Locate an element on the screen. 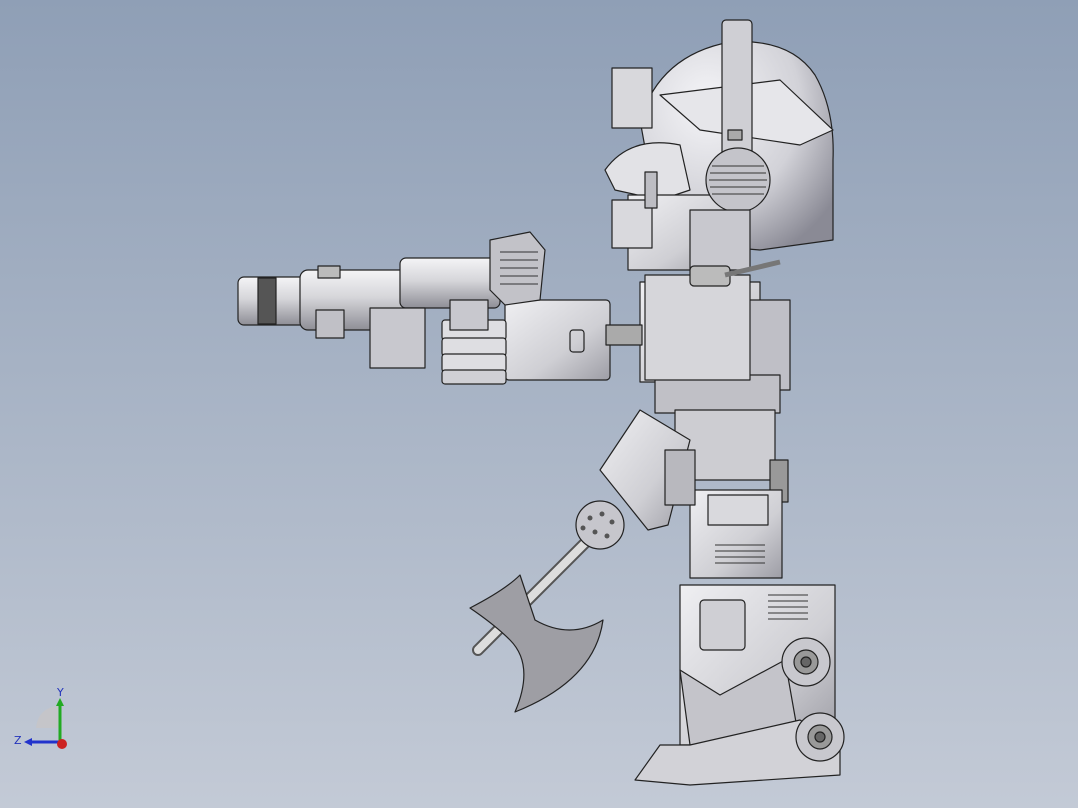 This screenshot has width=1078, height=808. robot-head is located at coordinates (719, 145).